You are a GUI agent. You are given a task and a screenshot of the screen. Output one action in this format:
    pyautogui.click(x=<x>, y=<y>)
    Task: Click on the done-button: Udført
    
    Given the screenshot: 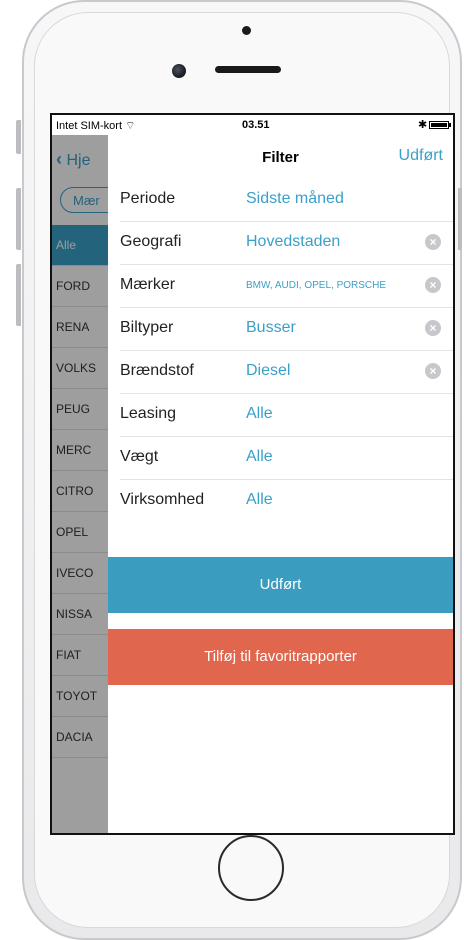 What is the action you would take?
    pyautogui.click(x=280, y=585)
    